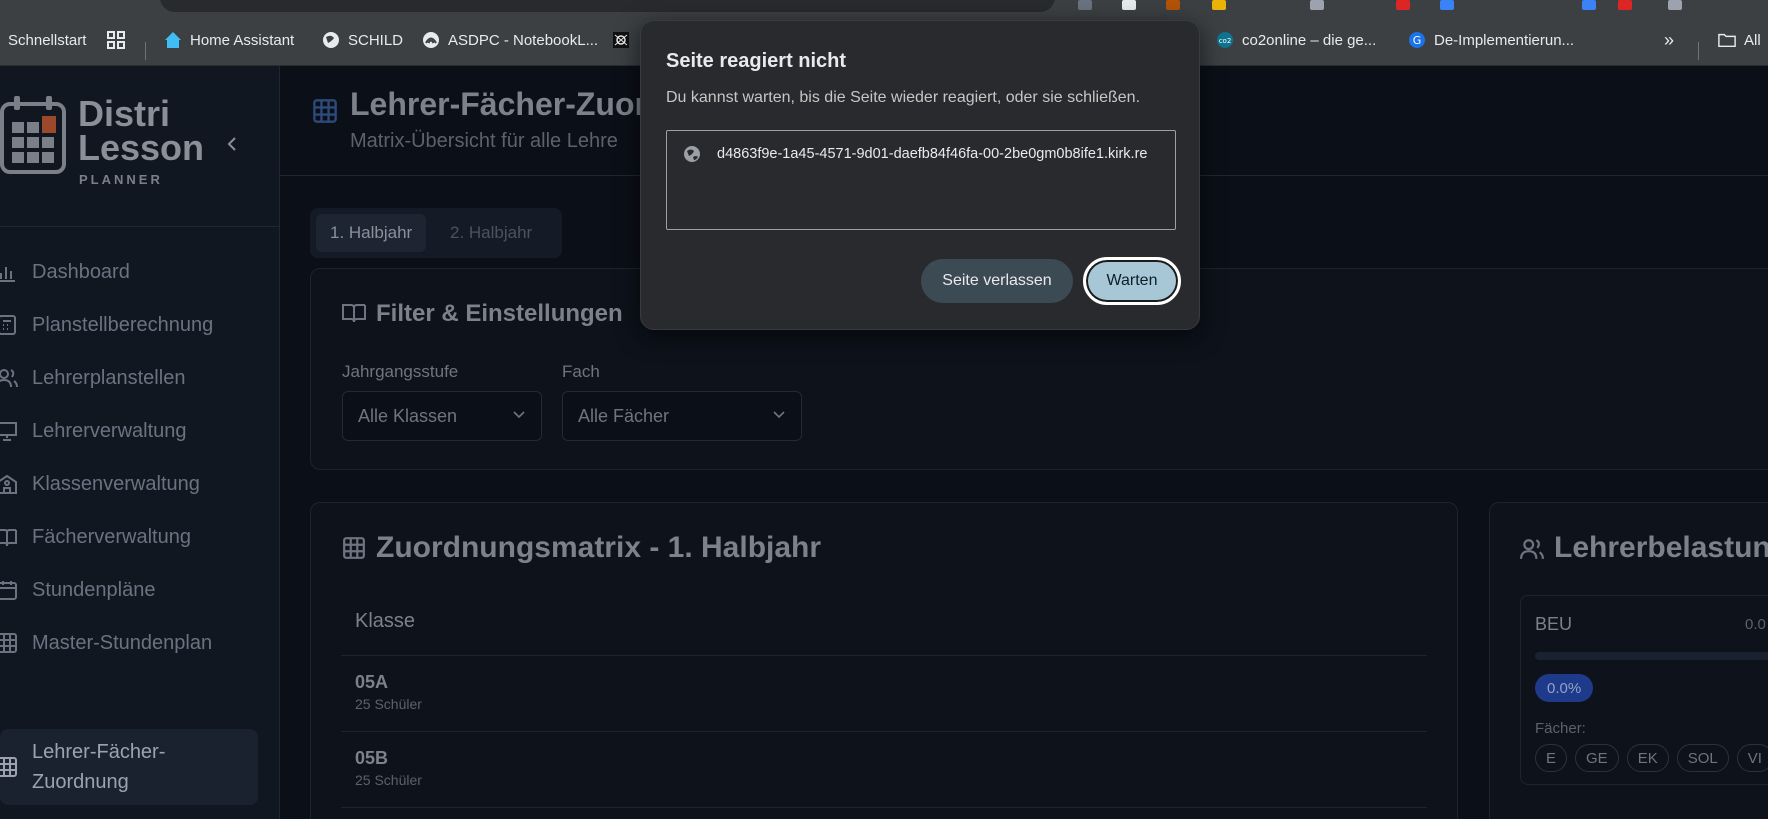  I want to click on subject-label: Fach, so click(581, 371).